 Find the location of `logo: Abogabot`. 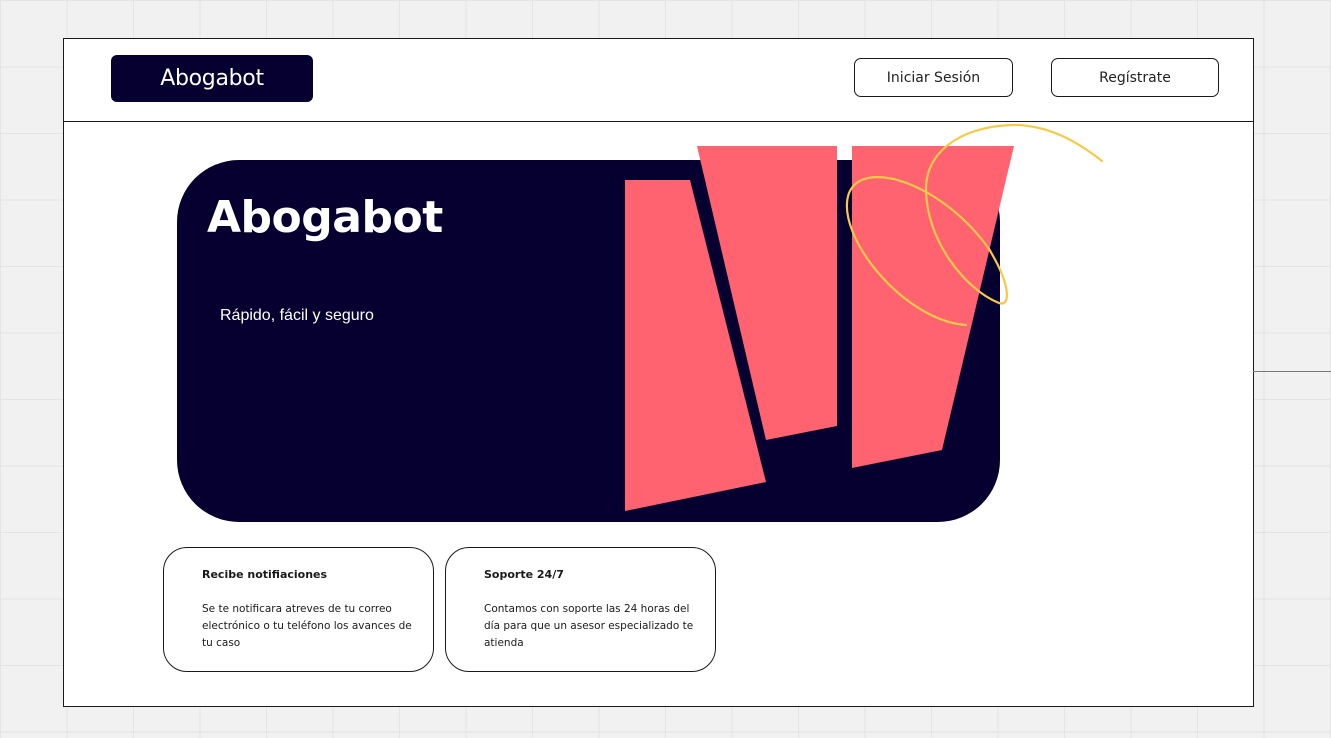

logo: Abogabot is located at coordinates (212, 78).